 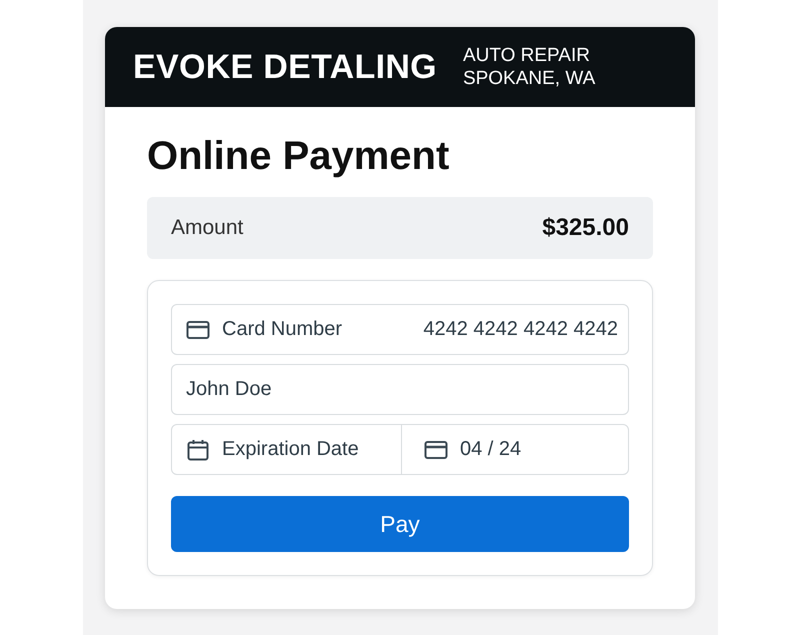 What do you see at coordinates (229, 389) in the screenshot?
I see `field-value: John Doe` at bounding box center [229, 389].